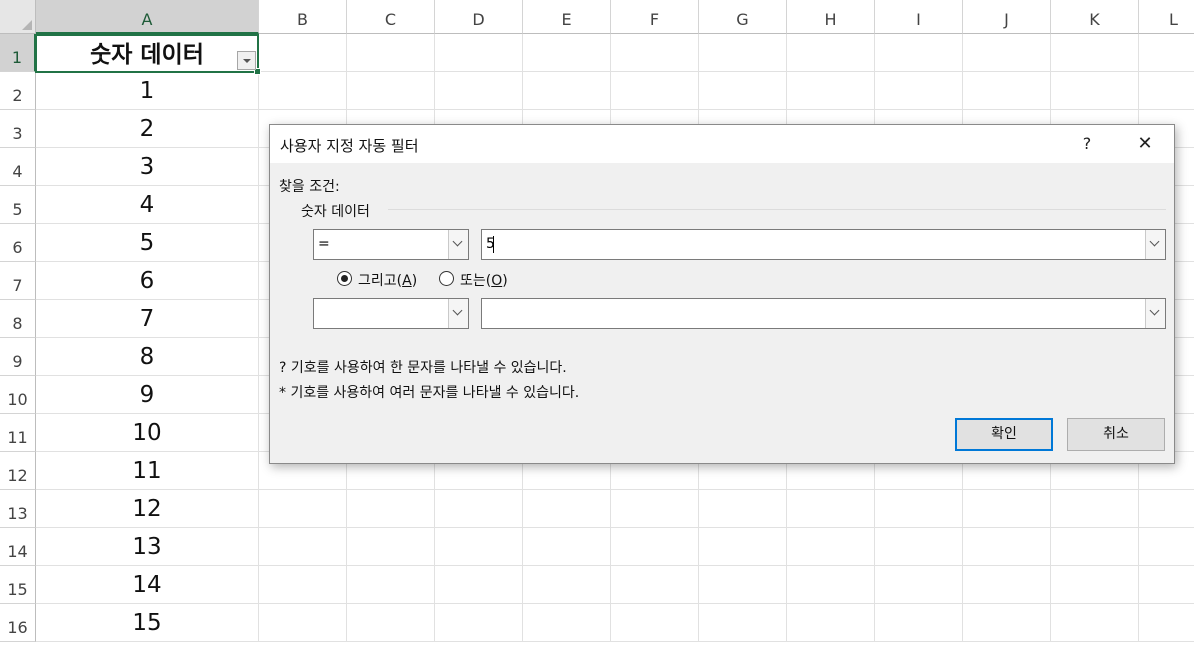 The image size is (1194, 652). I want to click on operator-select-1: =, so click(391, 244).